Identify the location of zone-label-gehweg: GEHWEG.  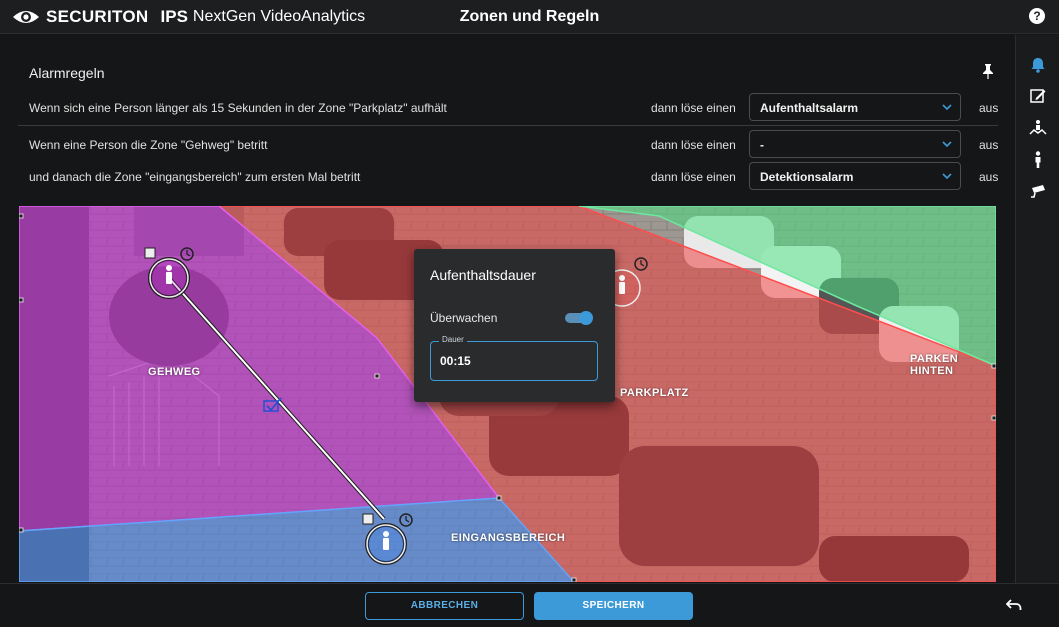
(174, 372).